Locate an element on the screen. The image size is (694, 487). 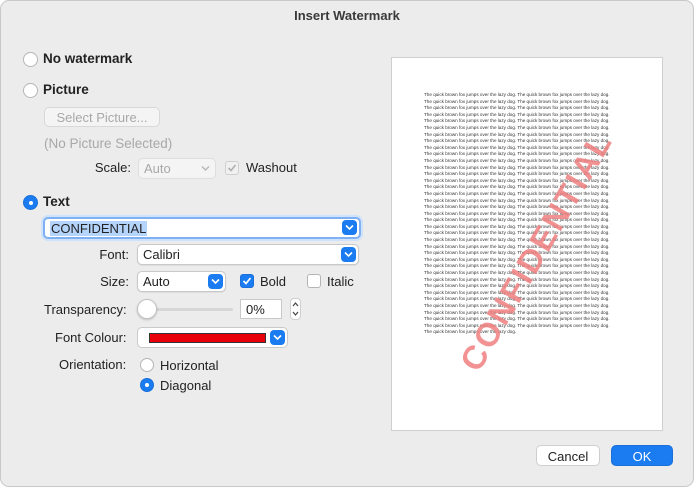
orientation-label: Orientation: is located at coordinates (93, 364).